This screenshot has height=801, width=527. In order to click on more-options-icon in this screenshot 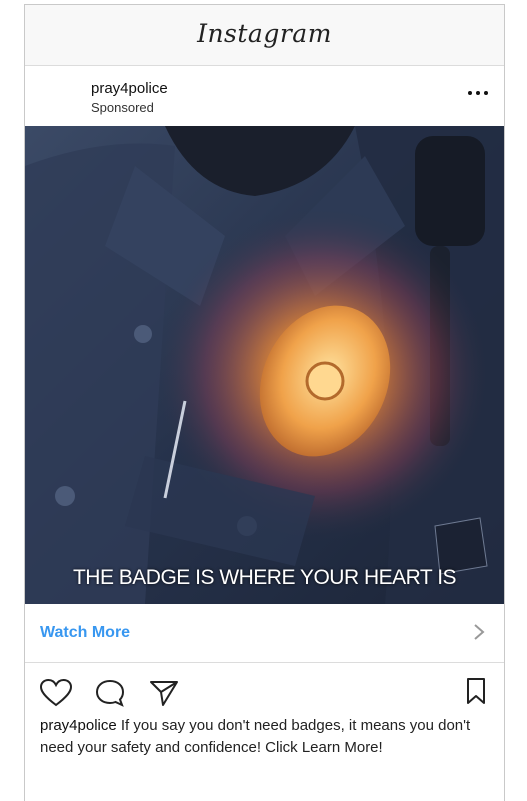, I will do `click(479, 94)`.